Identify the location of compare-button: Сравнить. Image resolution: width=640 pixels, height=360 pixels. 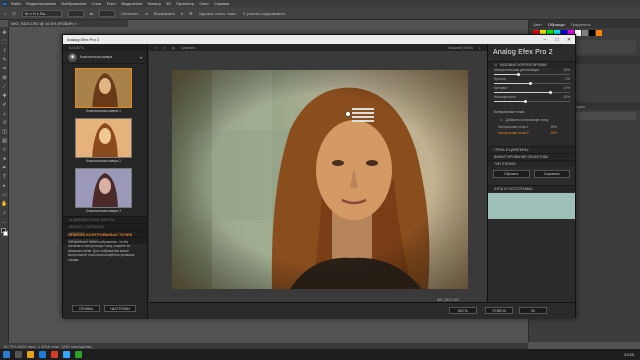
(188, 48).